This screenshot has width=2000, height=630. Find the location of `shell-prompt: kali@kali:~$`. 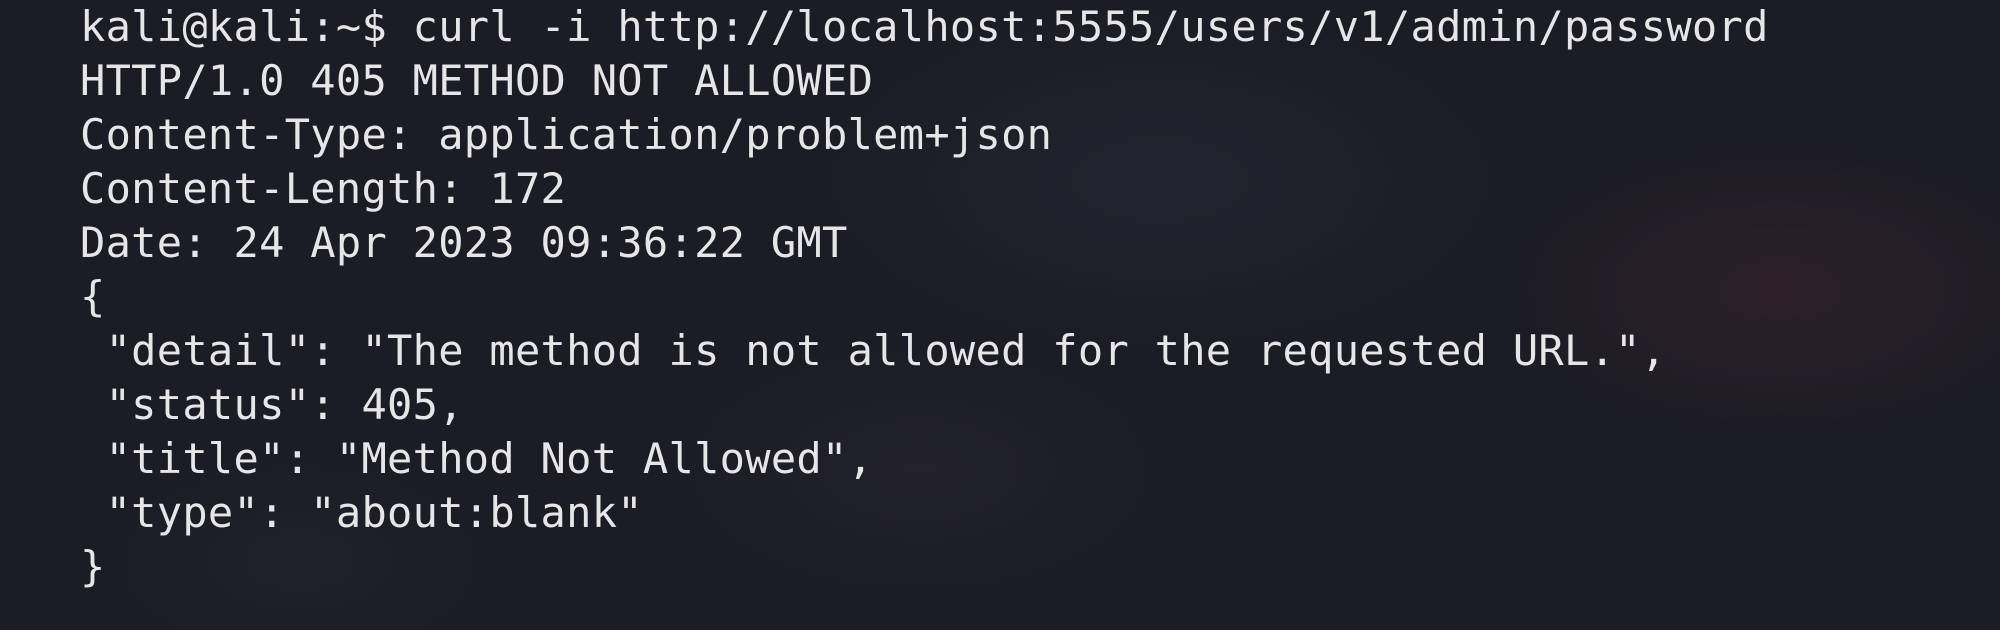

shell-prompt: kali@kali:~$ is located at coordinates (246, 26).